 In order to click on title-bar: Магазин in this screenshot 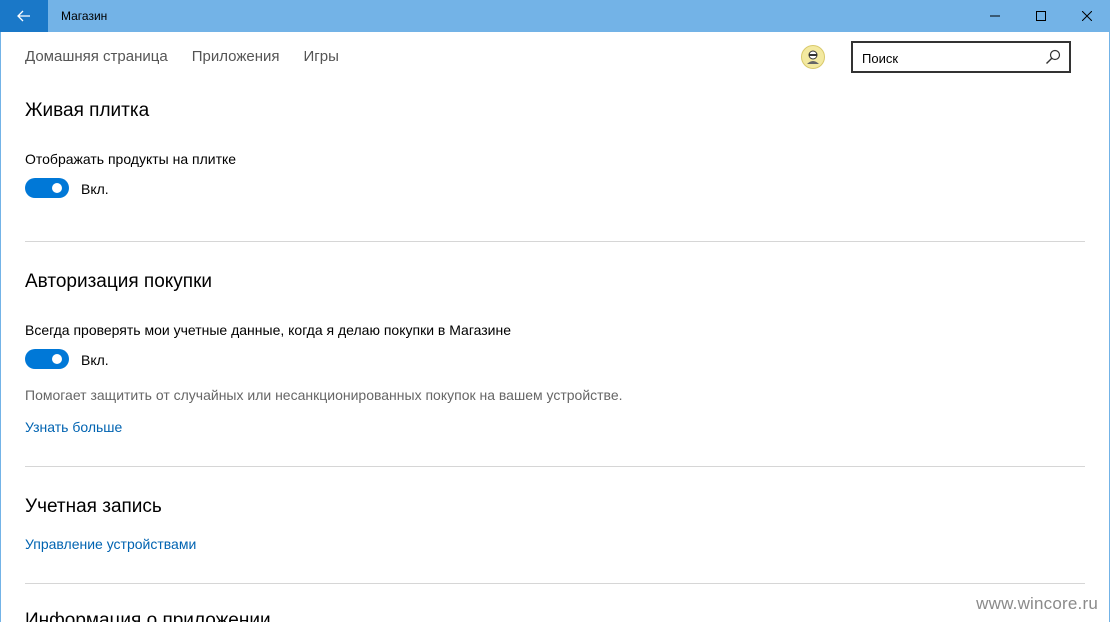, I will do `click(555, 16)`.